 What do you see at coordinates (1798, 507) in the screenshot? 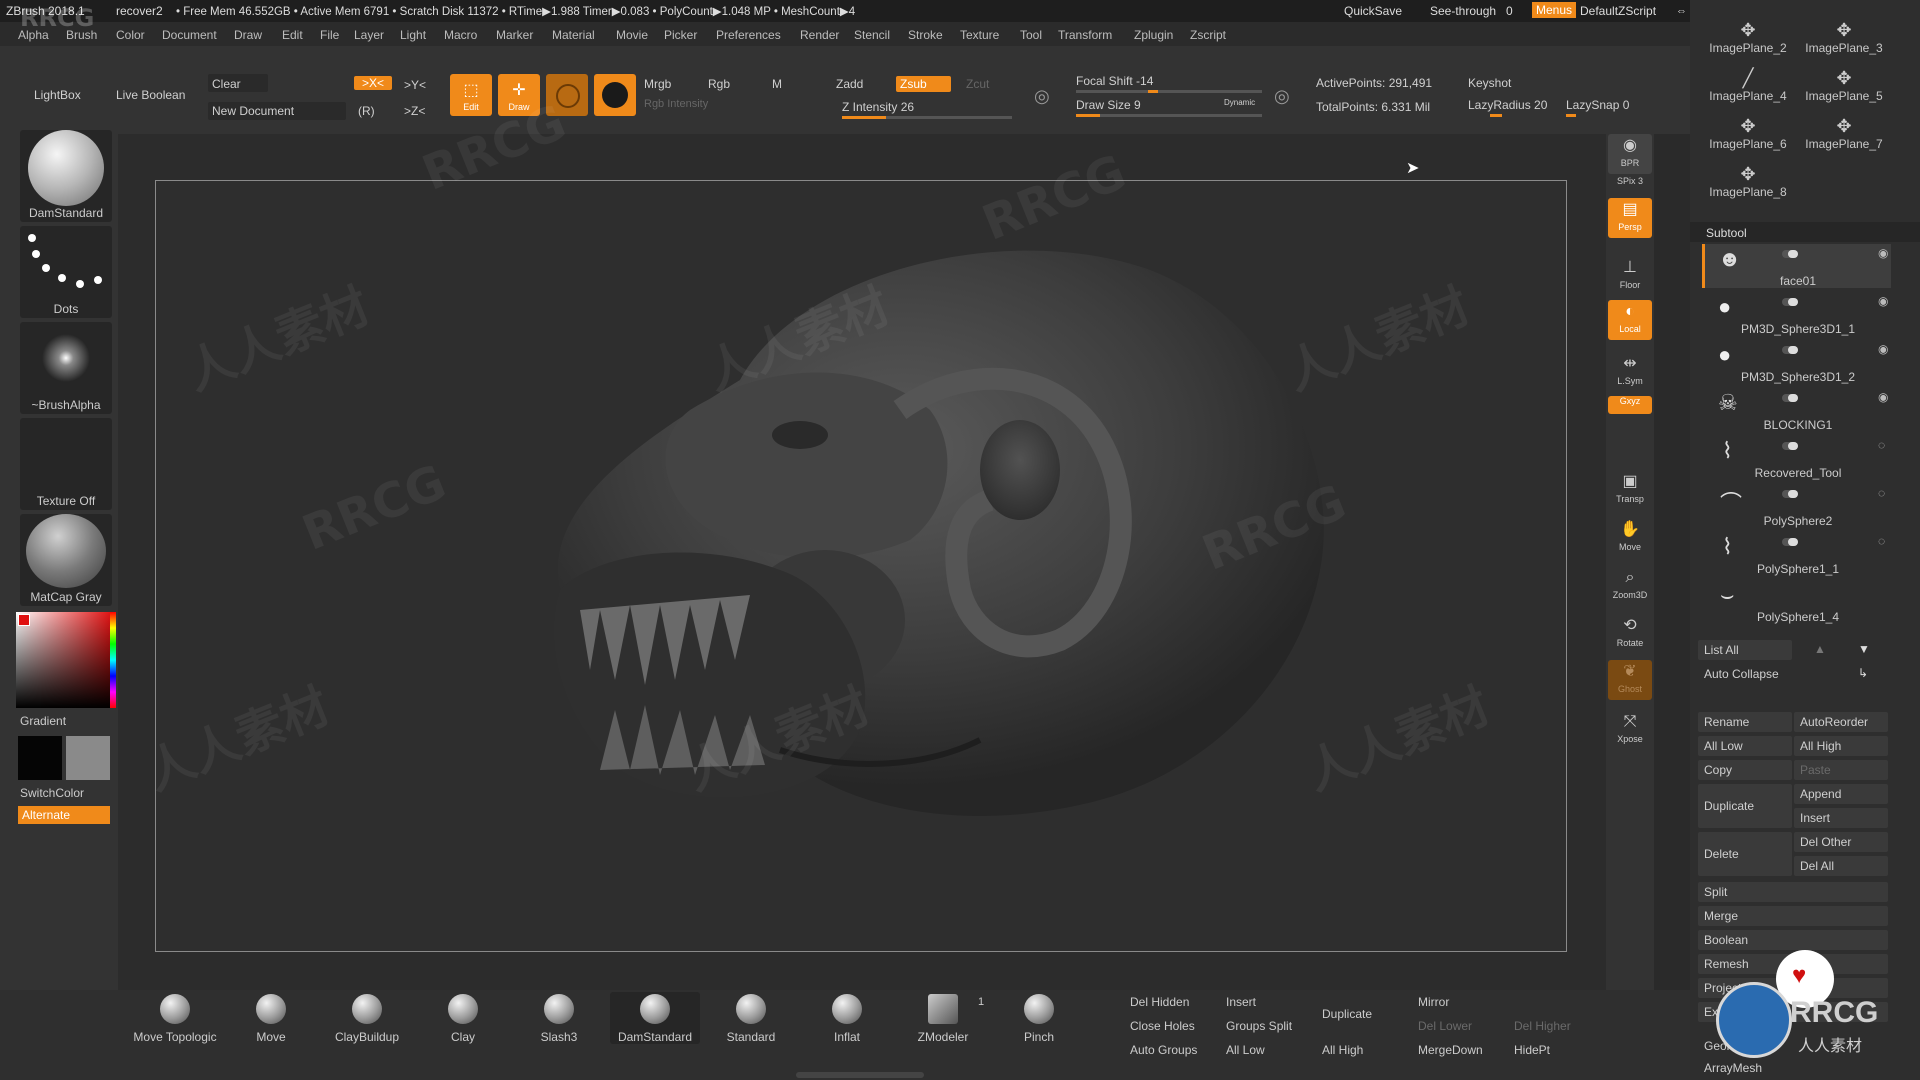
I see `subtool-item: ⌒ ◌ PolySphere2` at bounding box center [1798, 507].